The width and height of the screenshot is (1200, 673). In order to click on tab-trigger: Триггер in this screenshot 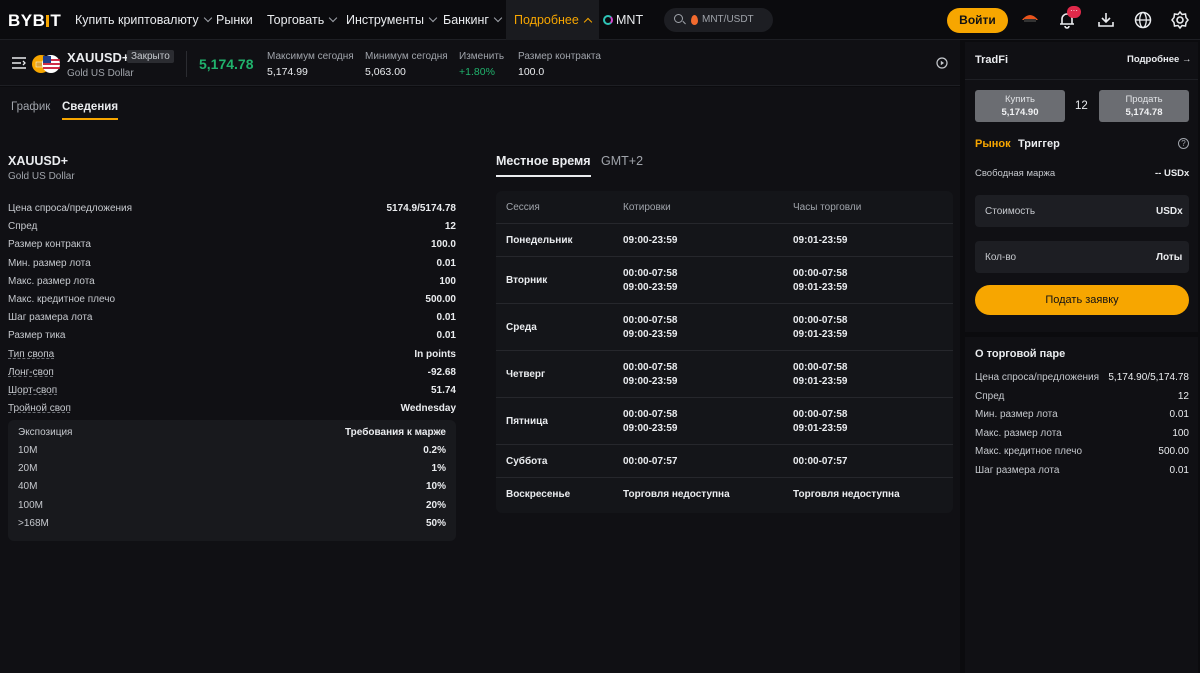, I will do `click(1039, 144)`.